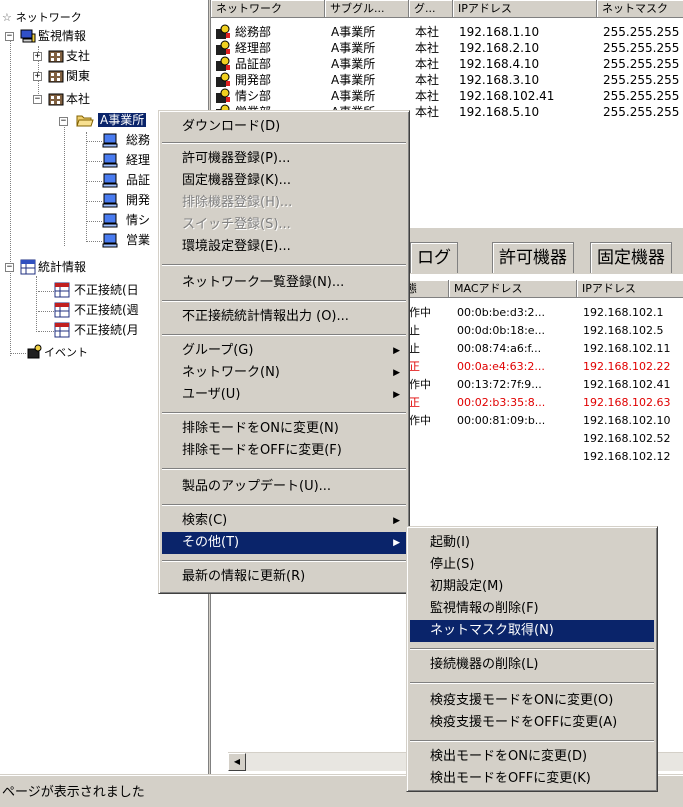  I want to click on tree-node-branch: 支社, so click(69, 56).